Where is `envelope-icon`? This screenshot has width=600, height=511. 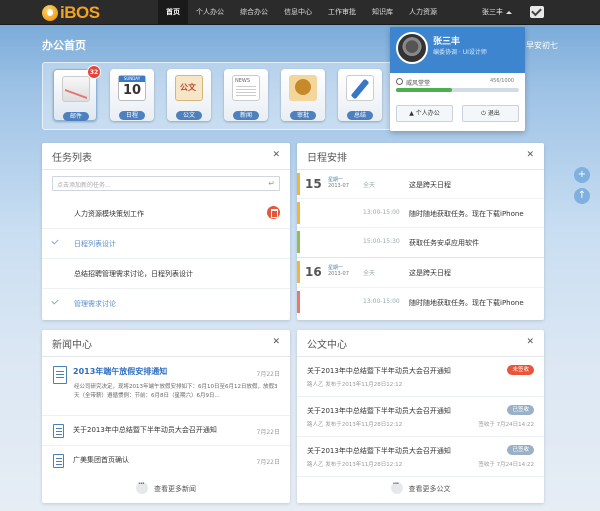 envelope-icon is located at coordinates (76, 89).